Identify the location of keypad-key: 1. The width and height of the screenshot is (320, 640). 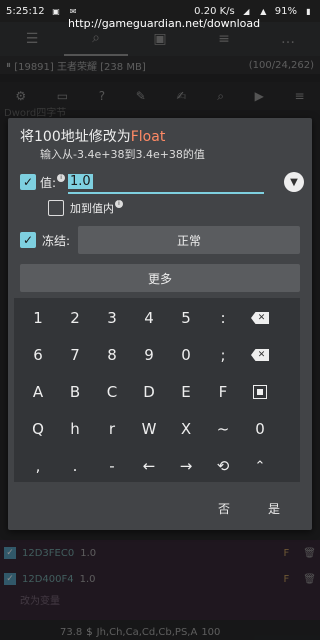
(38, 318).